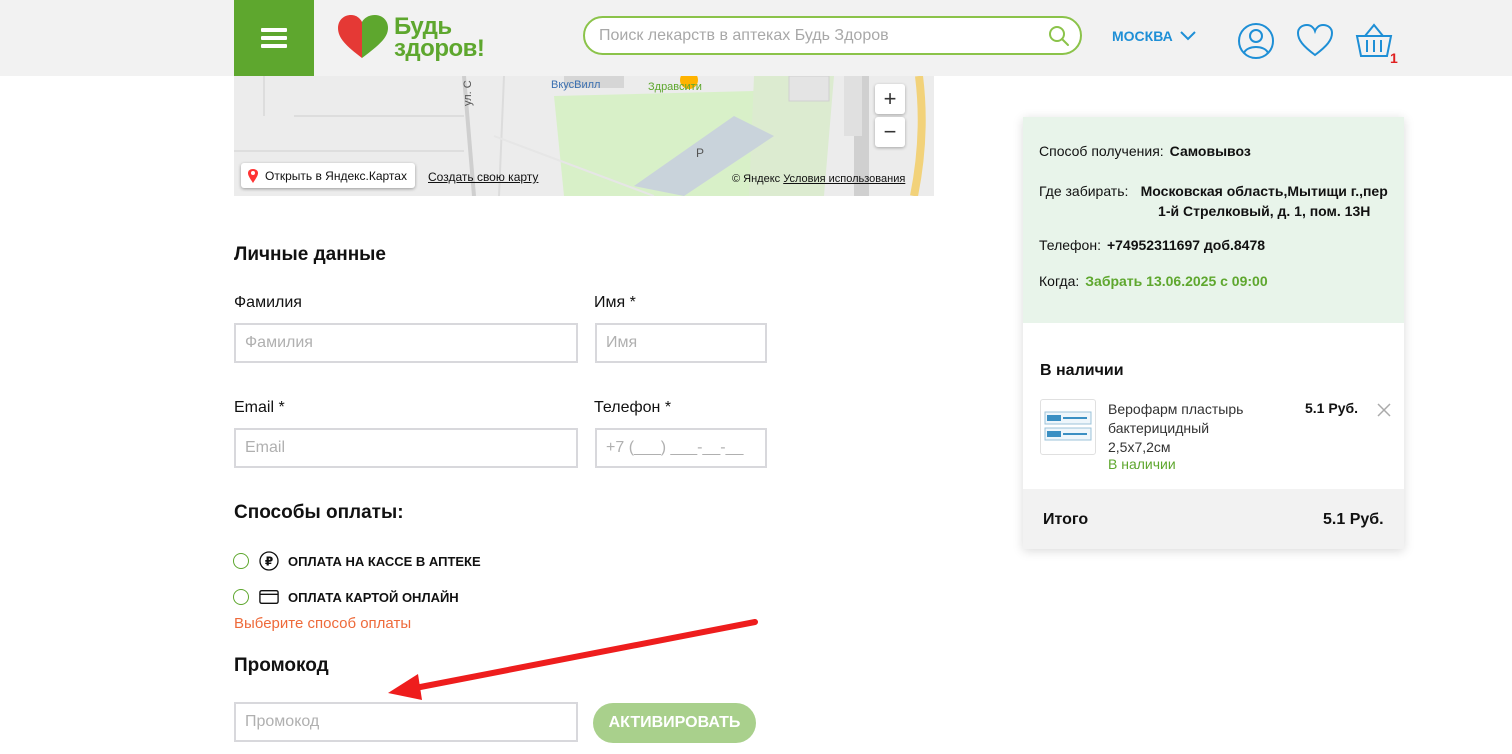 Image resolution: width=1512 pixels, height=754 pixels. I want to click on site-header: Будь здоров! МОСКВА 1, so click(756, 38).